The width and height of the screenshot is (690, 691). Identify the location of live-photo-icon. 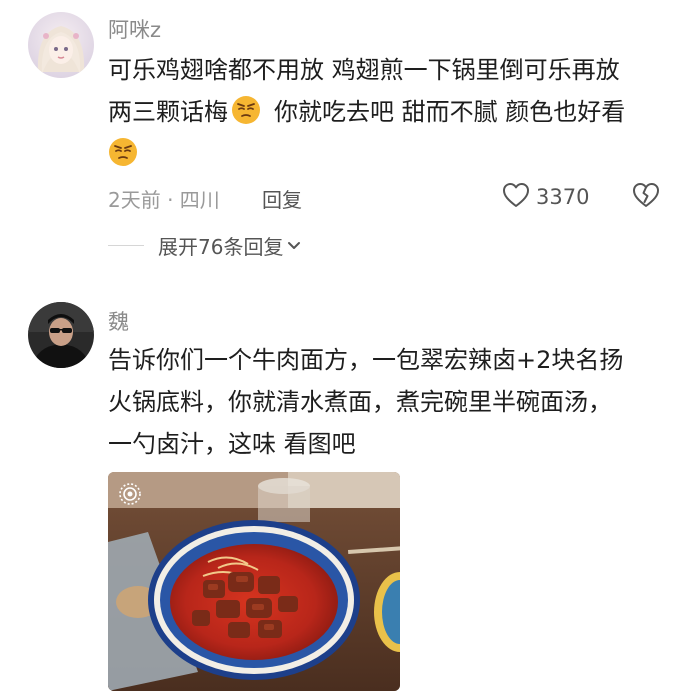
(130, 496).